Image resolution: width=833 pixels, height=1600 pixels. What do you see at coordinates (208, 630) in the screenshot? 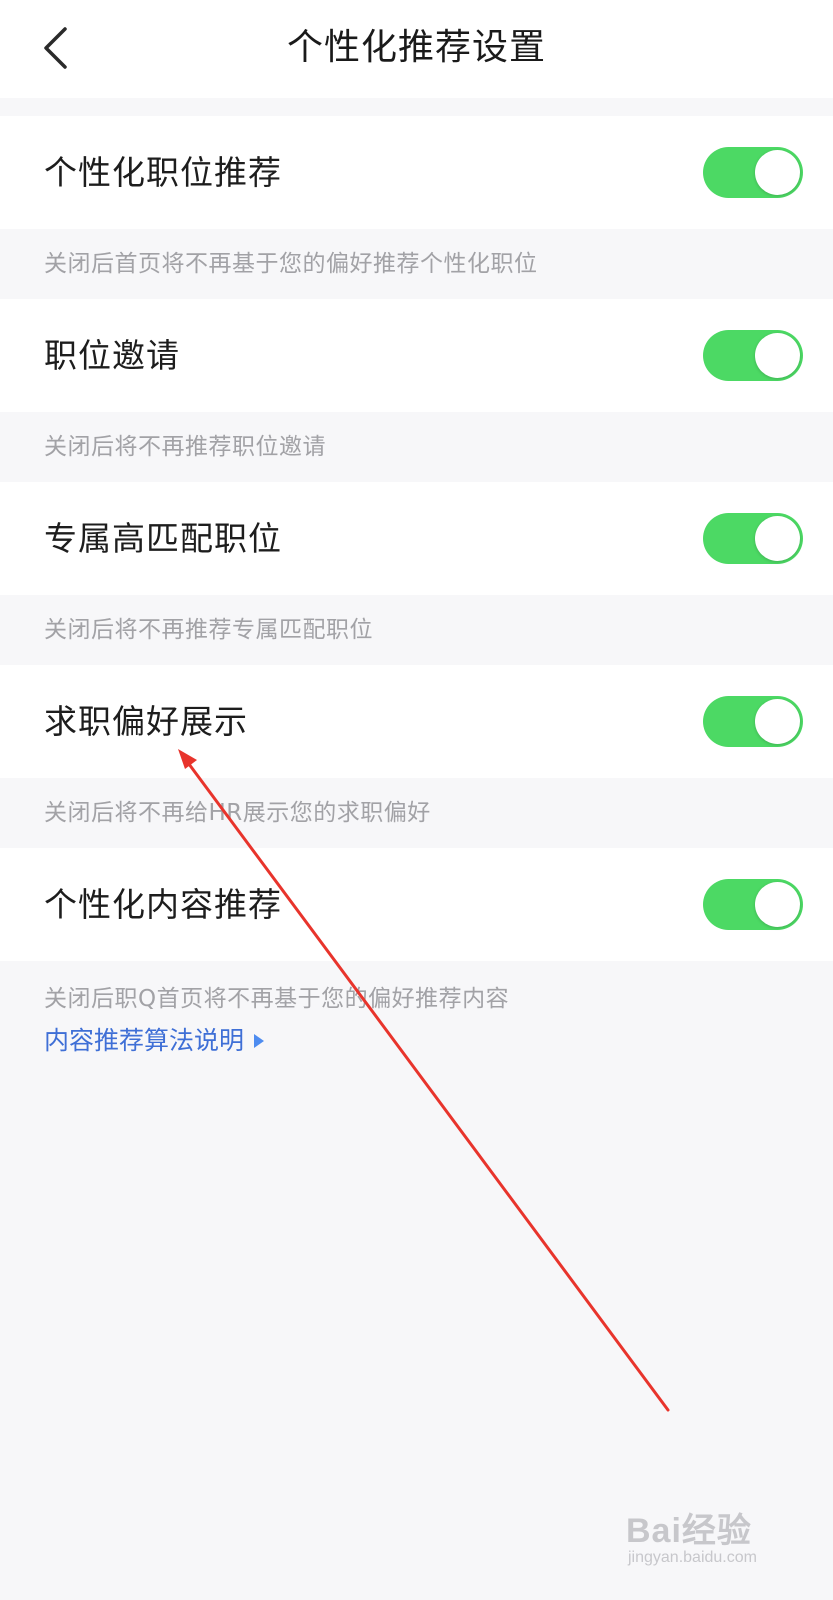
I see `setting-description: 关闭后将不再推荐专属匹配职位` at bounding box center [208, 630].